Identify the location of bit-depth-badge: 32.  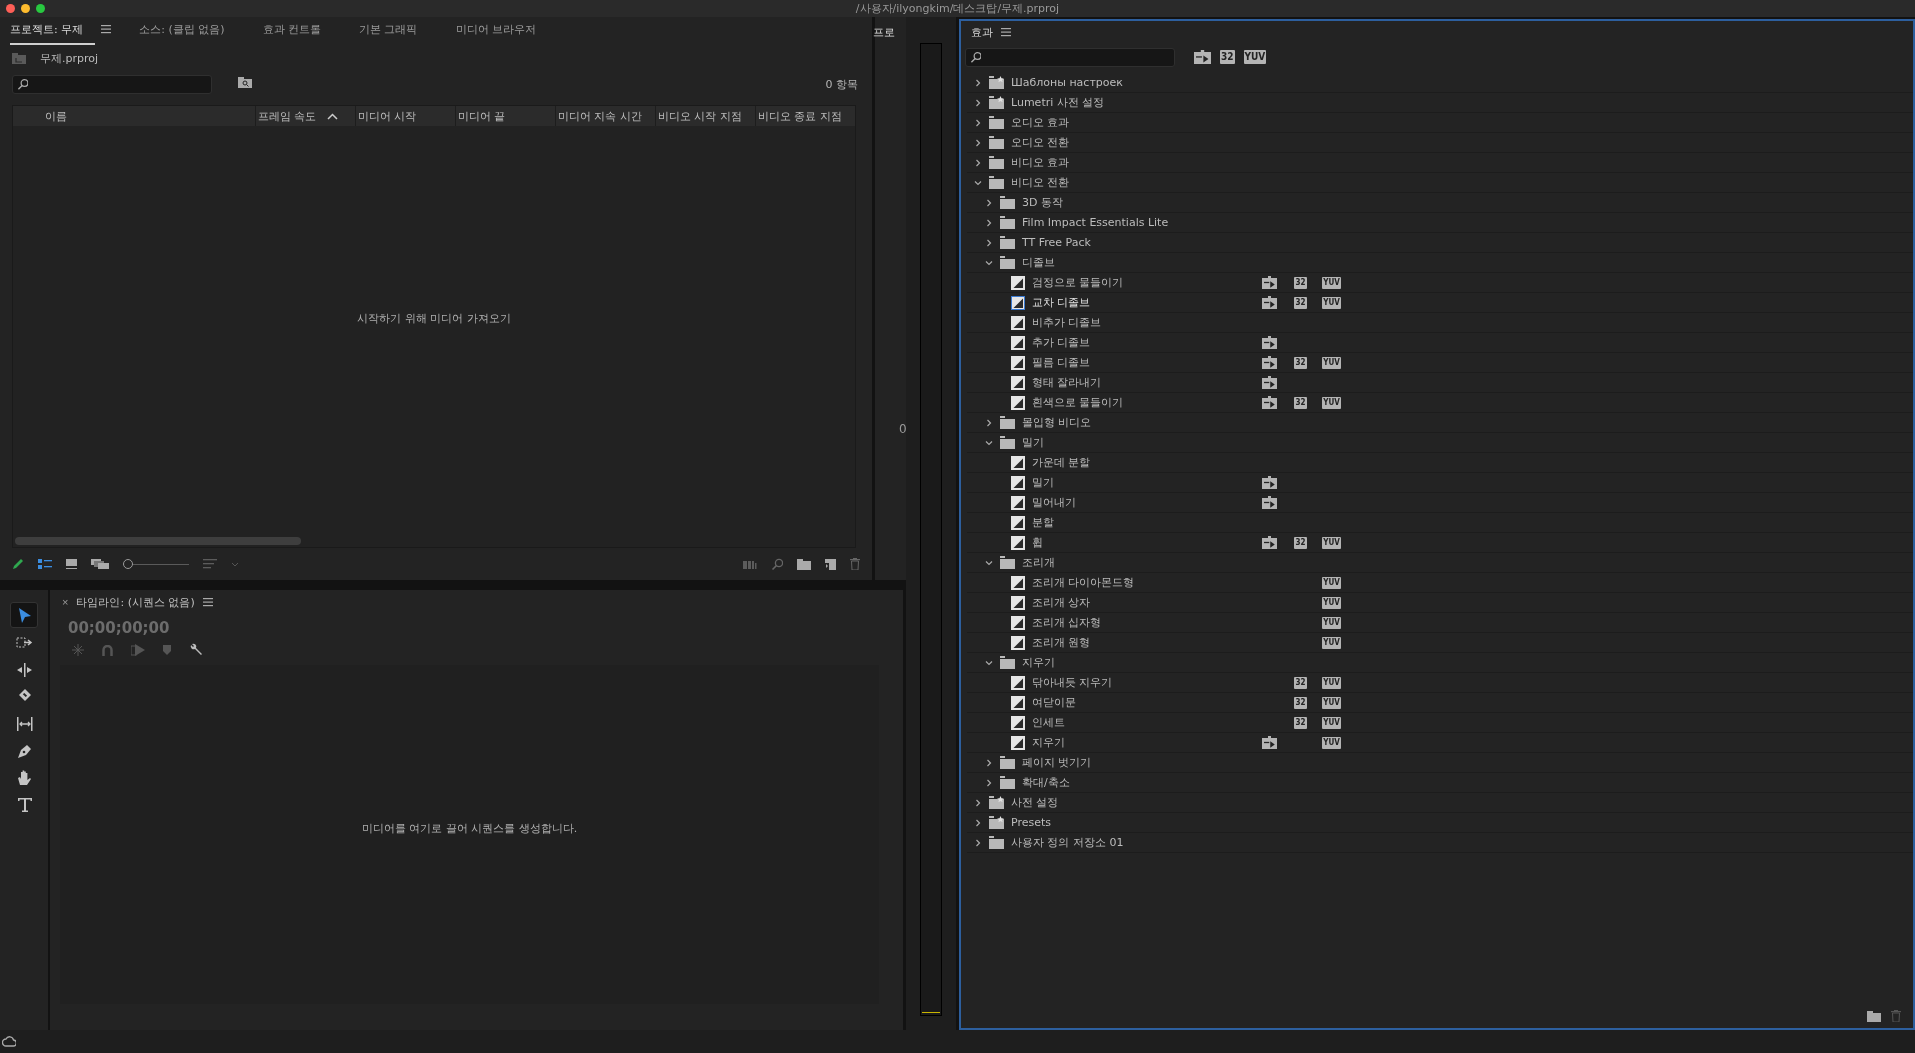
(1227, 57).